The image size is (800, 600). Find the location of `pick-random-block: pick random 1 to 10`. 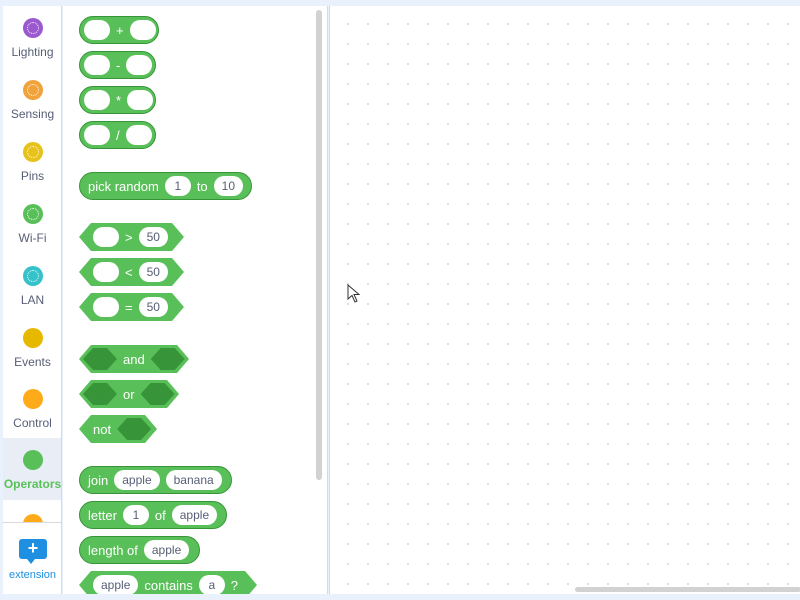

pick-random-block: pick random 1 to 10 is located at coordinates (165, 186).